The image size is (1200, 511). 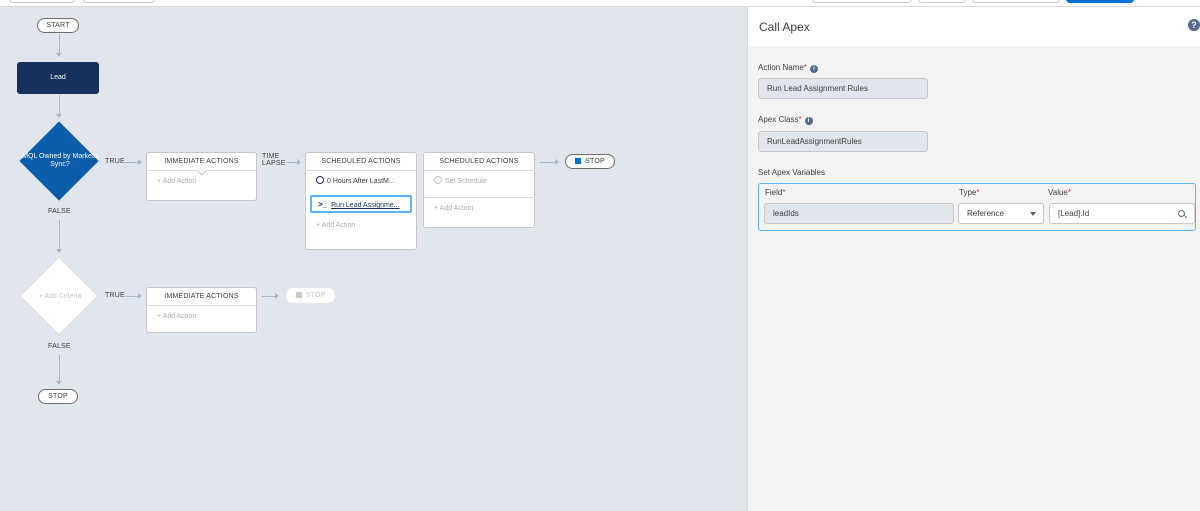 What do you see at coordinates (1059, 192) in the screenshot?
I see `value-column-label: Value*` at bounding box center [1059, 192].